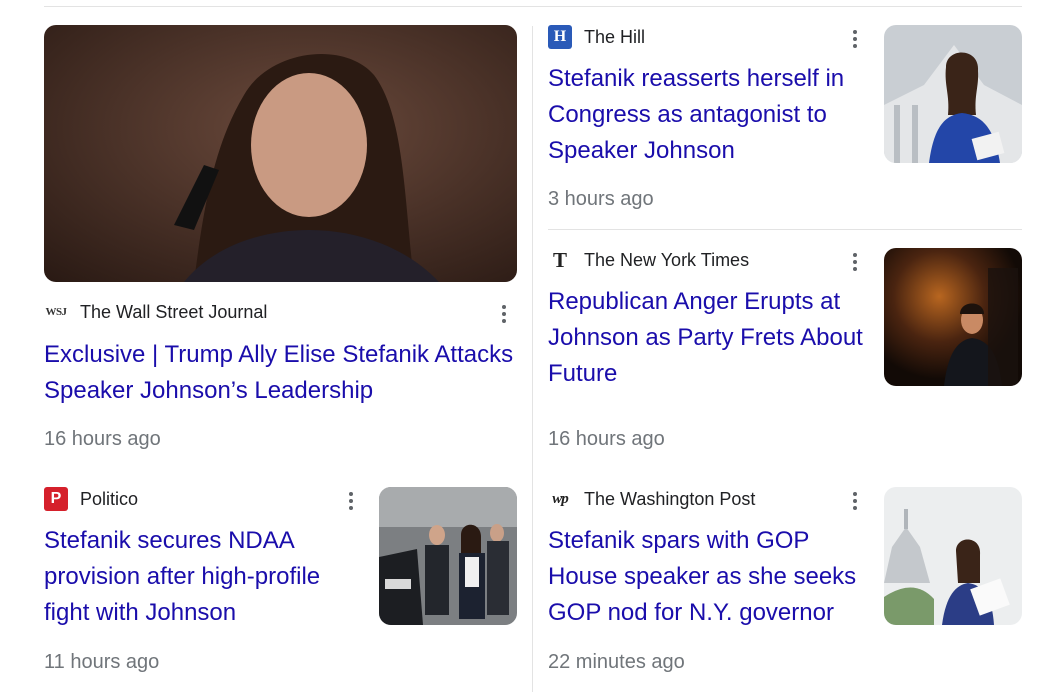  I want to click on source-name: The New York Times, so click(667, 259).